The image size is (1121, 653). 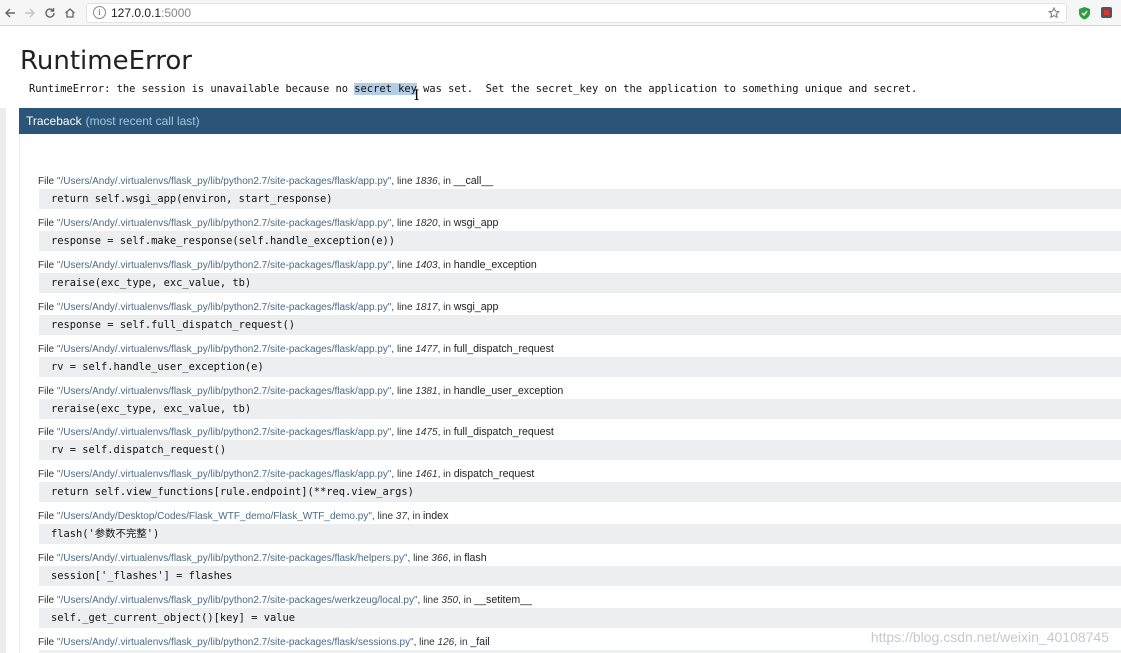 I want to click on frame-line-number: 1817, so click(x=426, y=307).